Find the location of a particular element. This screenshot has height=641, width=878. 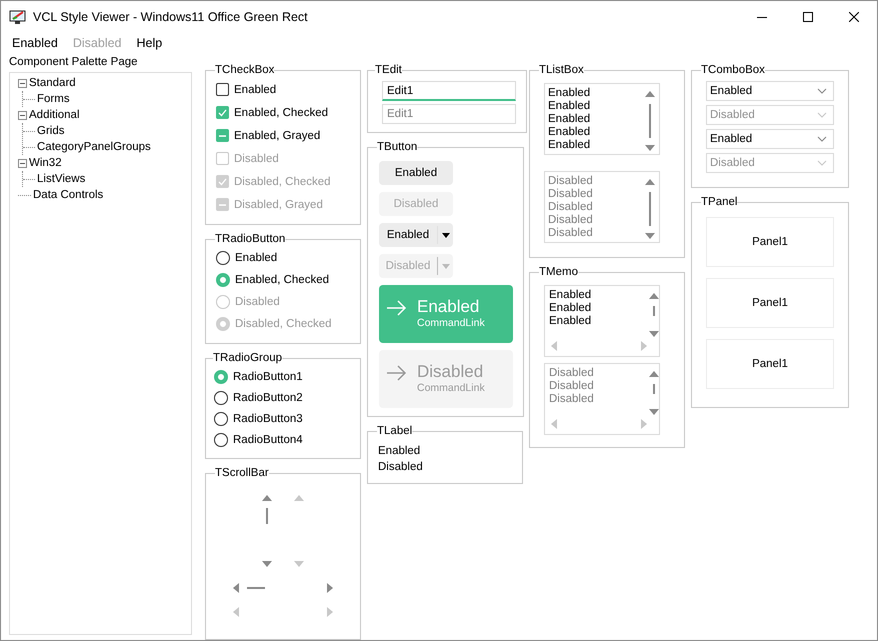

group-title: TPanel is located at coordinates (719, 202).